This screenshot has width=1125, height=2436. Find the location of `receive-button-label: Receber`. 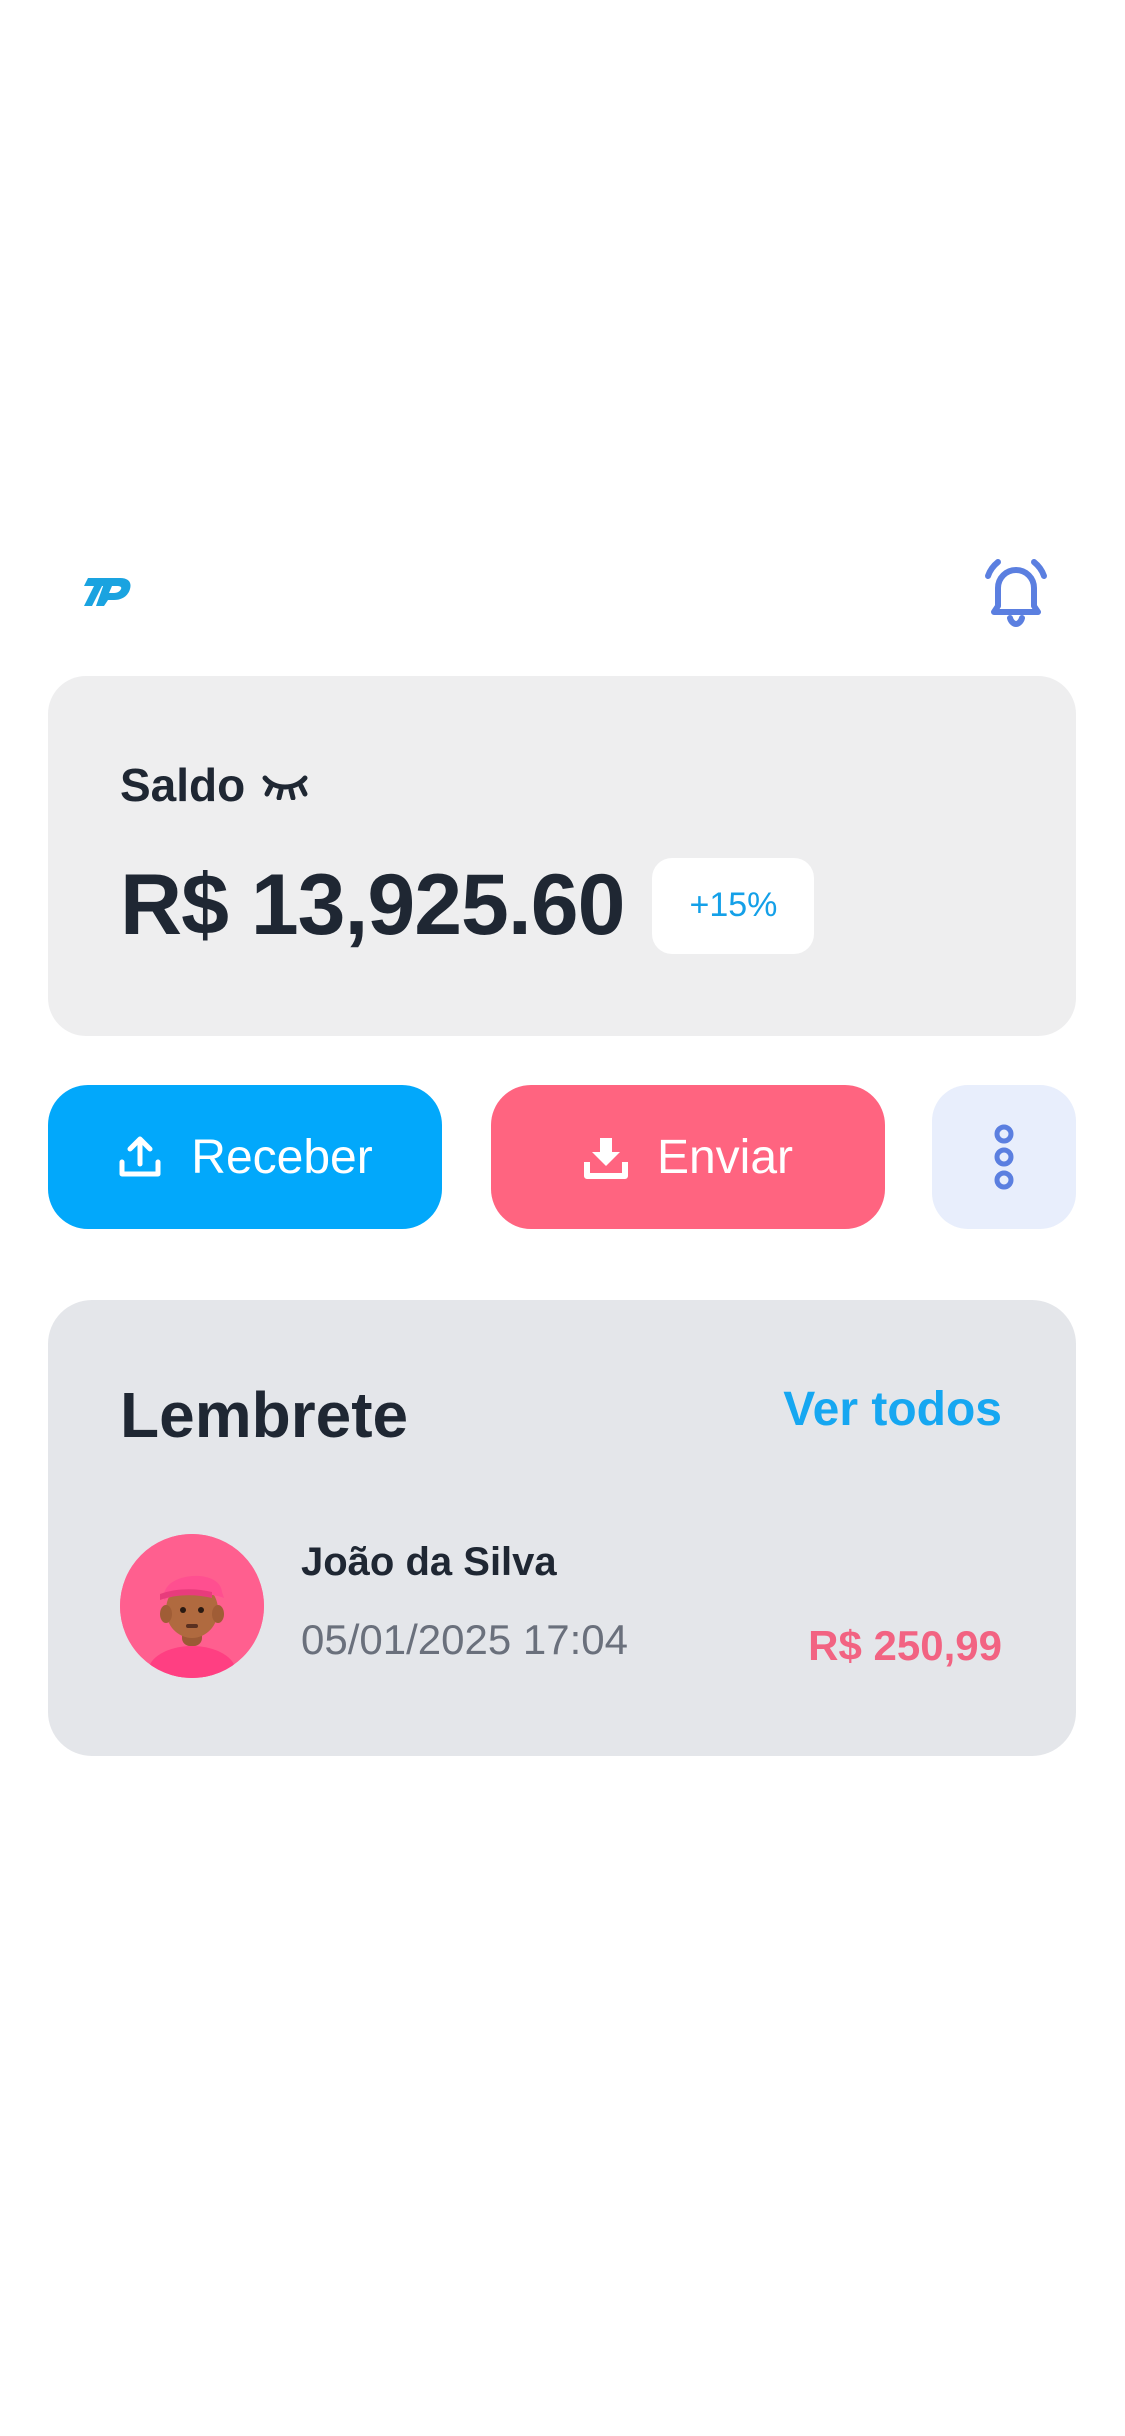

receive-button-label: Receber is located at coordinates (282, 1157).